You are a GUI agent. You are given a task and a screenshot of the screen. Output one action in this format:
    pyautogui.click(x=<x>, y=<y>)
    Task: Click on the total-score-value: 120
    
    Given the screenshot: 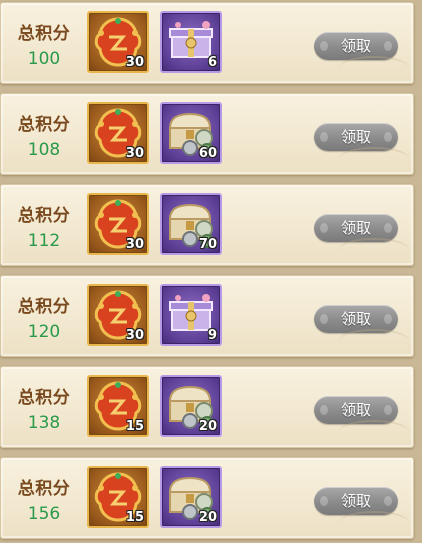 What is the action you would take?
    pyautogui.click(x=44, y=332)
    